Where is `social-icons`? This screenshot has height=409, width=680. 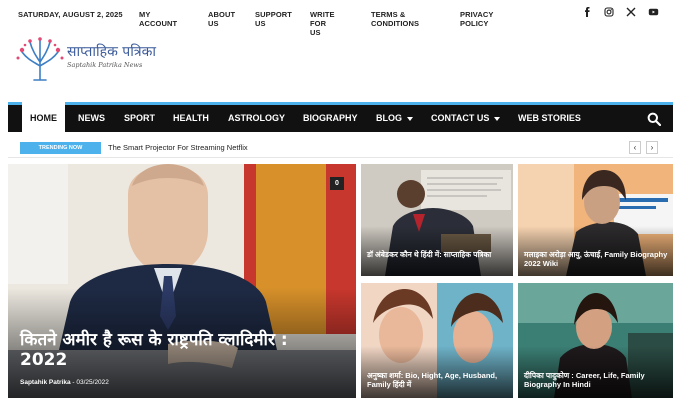 social-icons is located at coordinates (620, 12).